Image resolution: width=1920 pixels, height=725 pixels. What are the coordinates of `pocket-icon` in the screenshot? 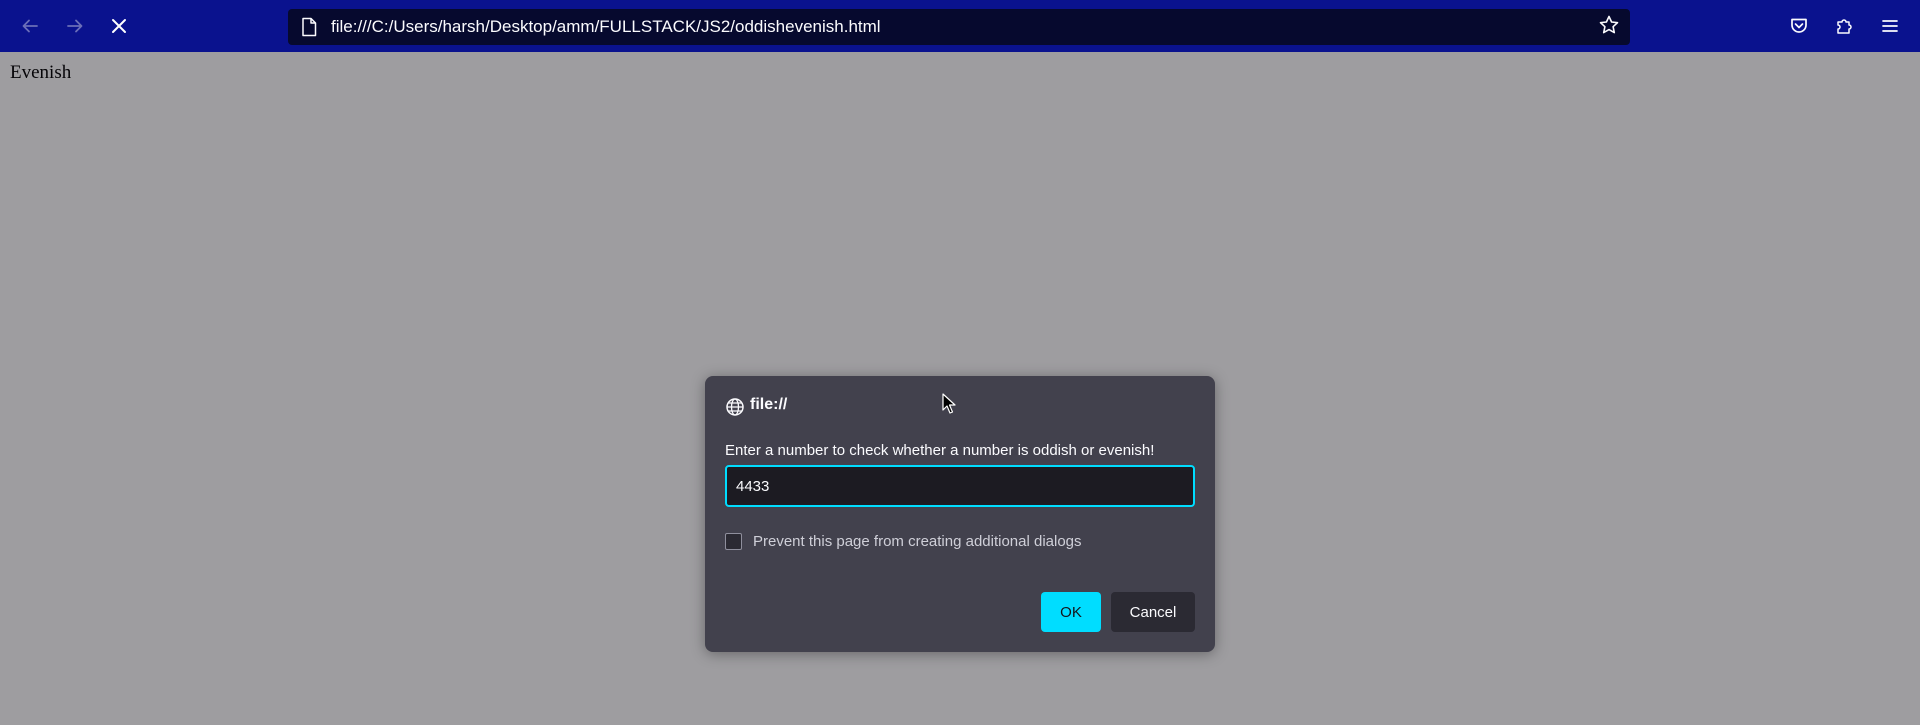 It's located at (1799, 26).